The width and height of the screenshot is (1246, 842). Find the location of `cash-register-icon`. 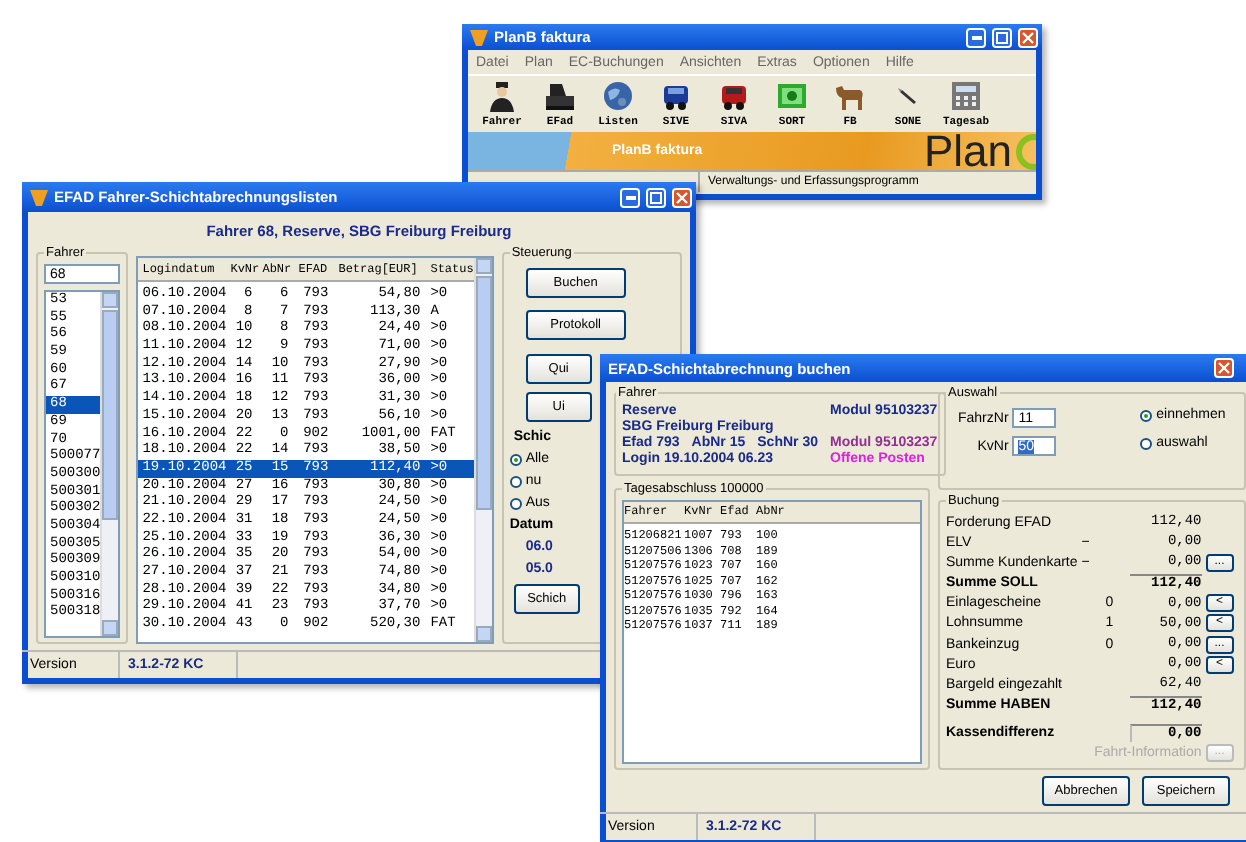

cash-register-icon is located at coordinates (560, 96).